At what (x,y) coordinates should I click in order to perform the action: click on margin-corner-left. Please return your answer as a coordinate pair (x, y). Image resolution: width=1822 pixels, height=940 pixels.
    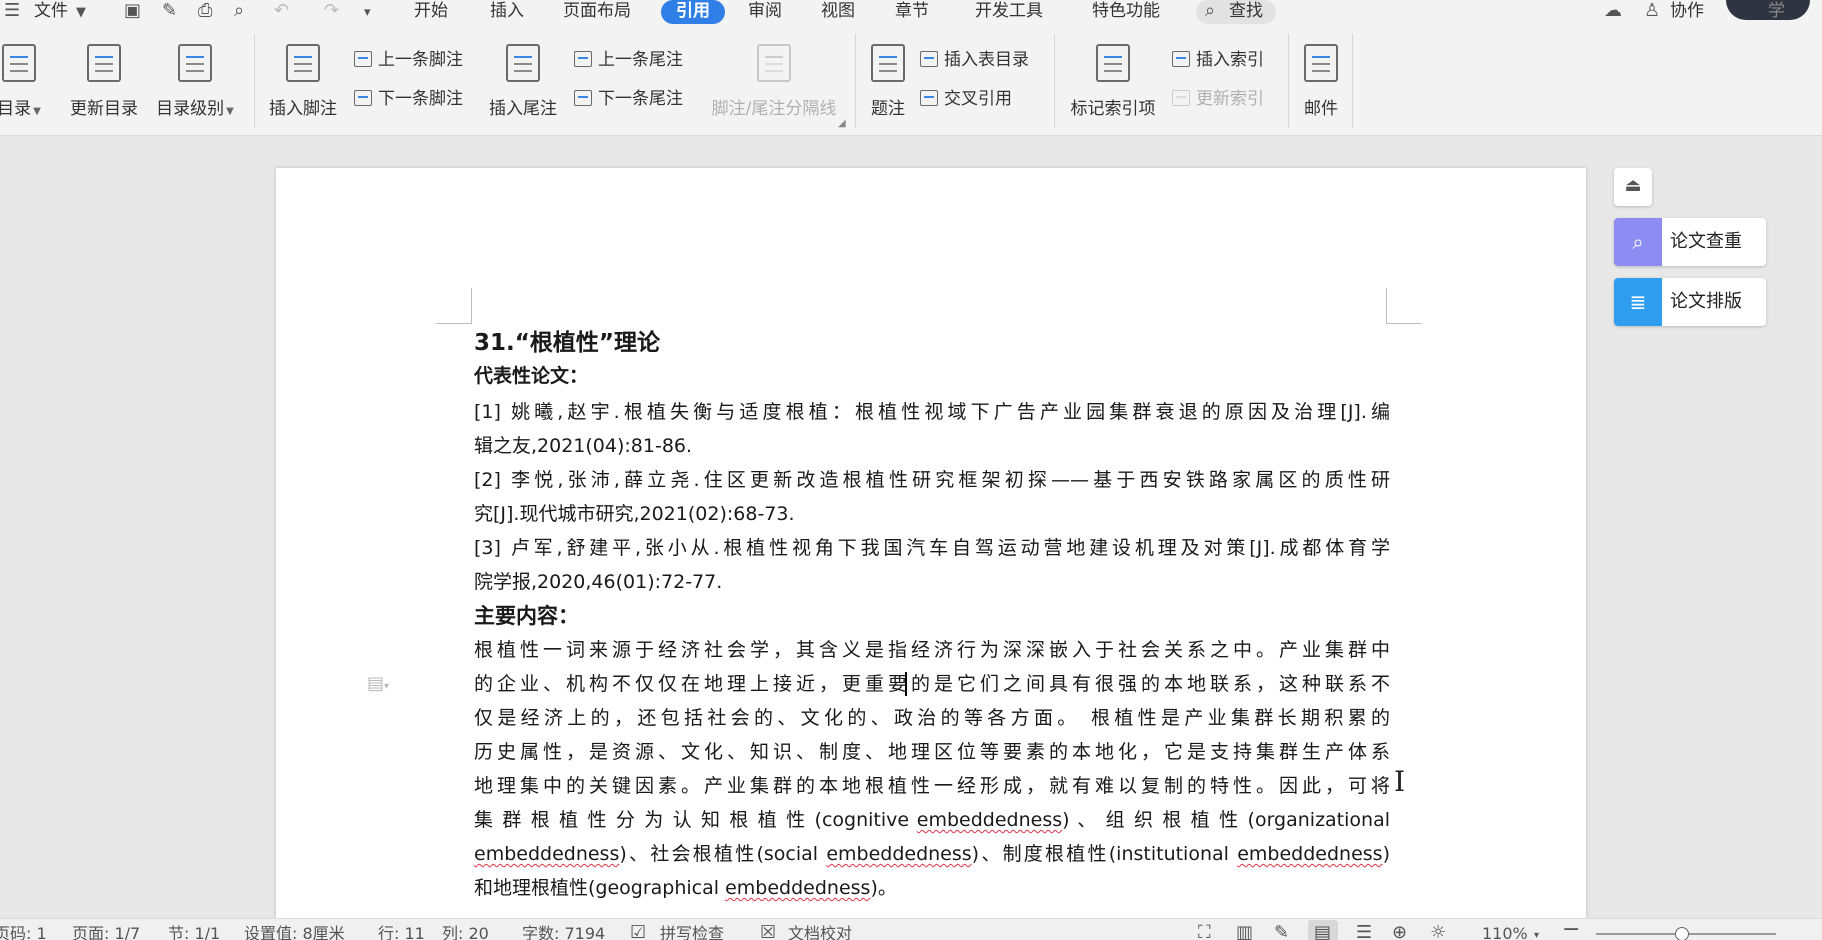
    Looking at the image, I should click on (454, 306).